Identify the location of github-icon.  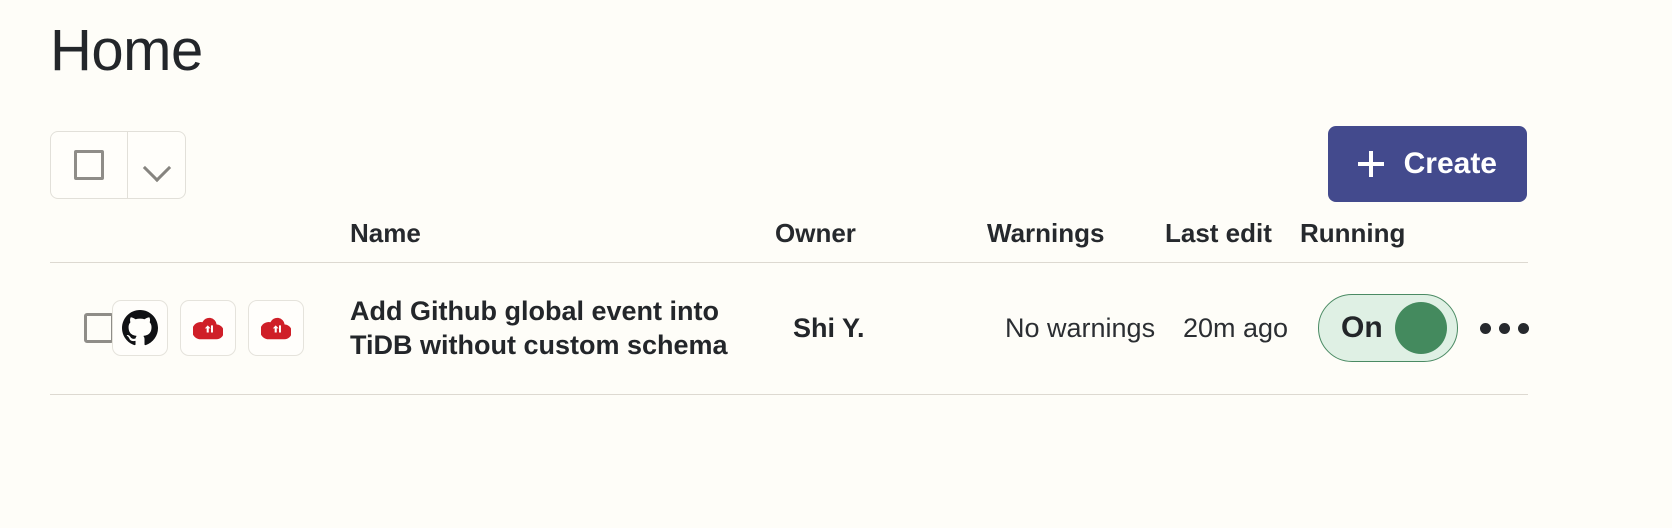
(140, 328).